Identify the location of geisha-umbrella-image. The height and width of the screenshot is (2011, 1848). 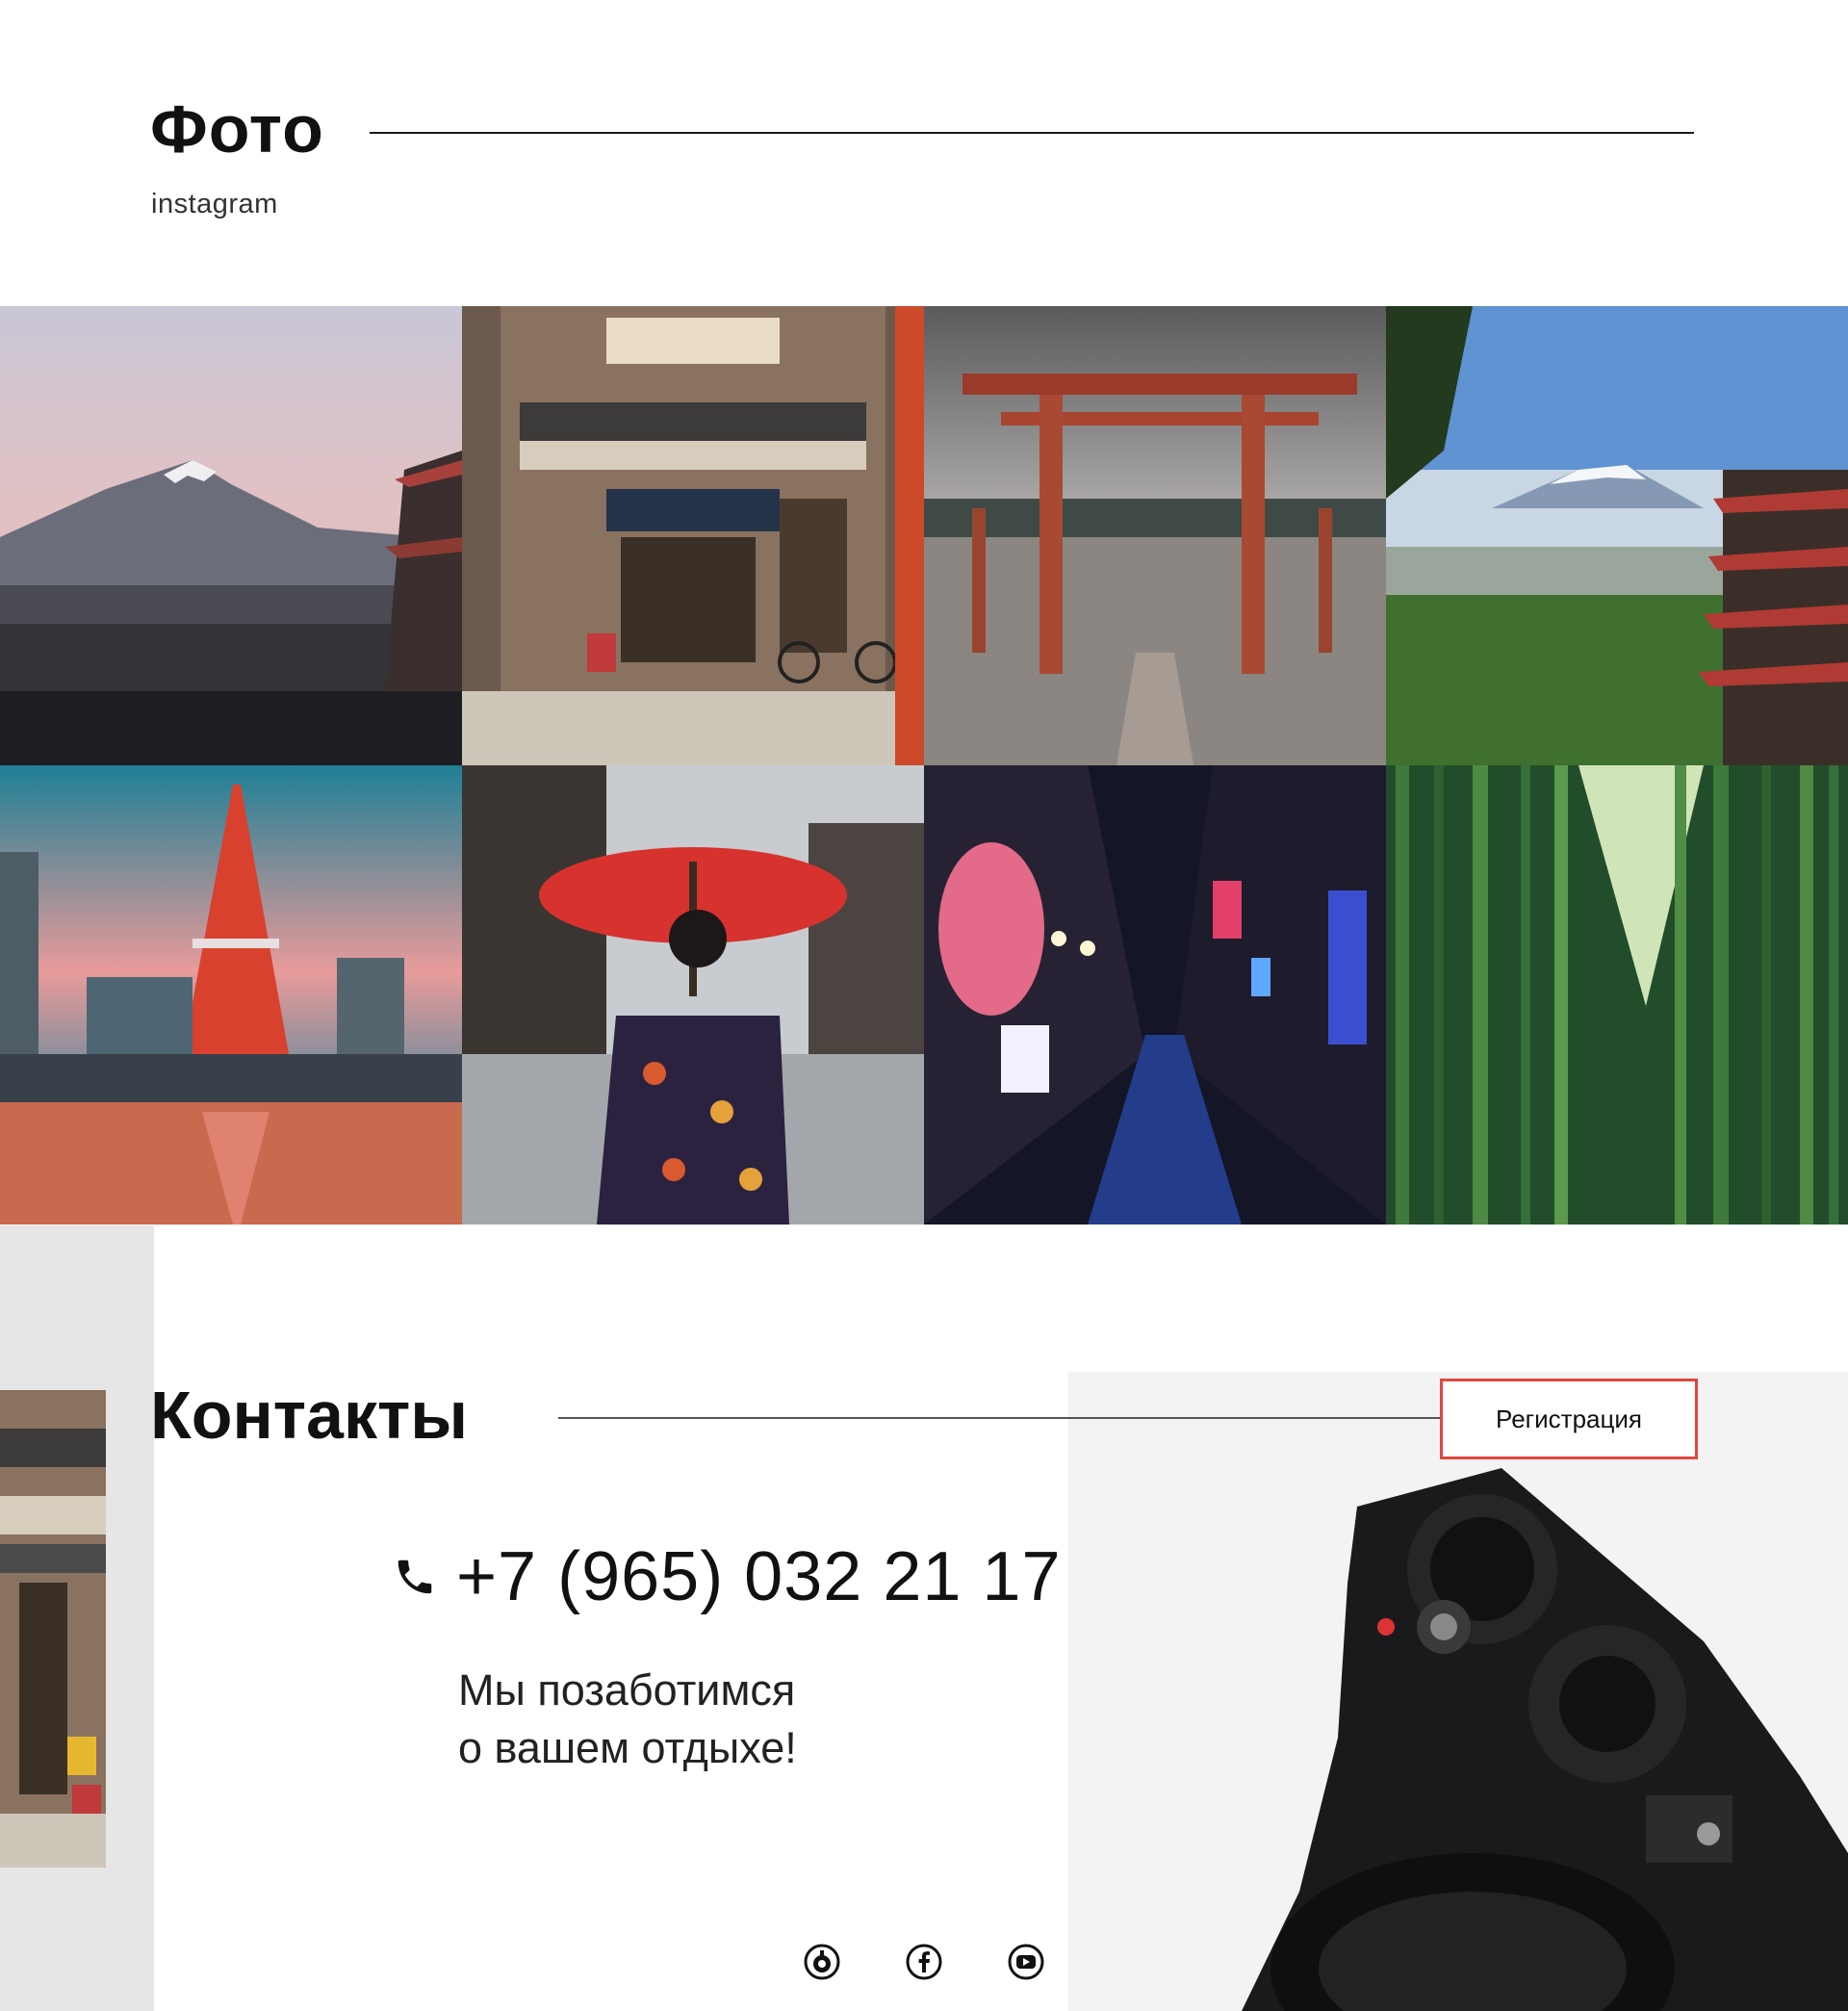
(693, 995).